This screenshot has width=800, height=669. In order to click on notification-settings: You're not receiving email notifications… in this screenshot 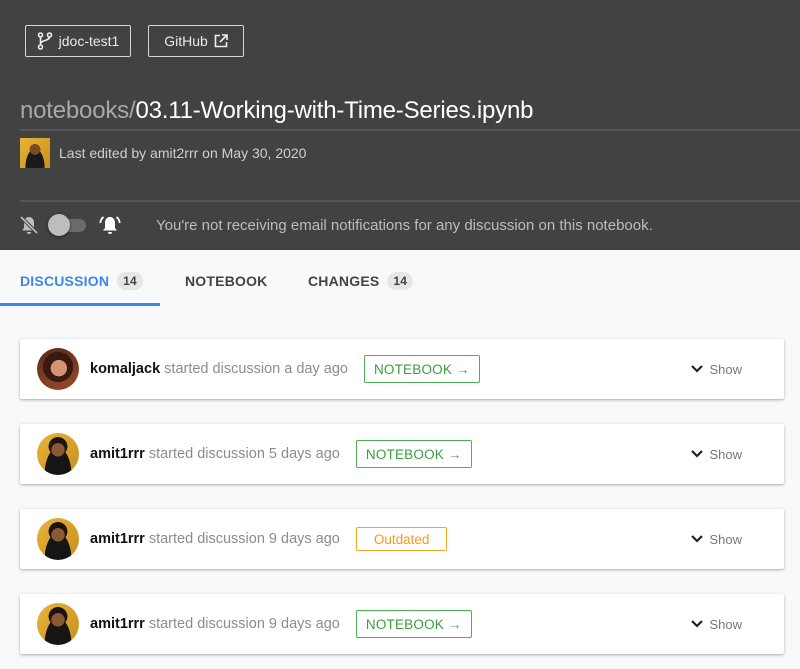, I will do `click(335, 225)`.